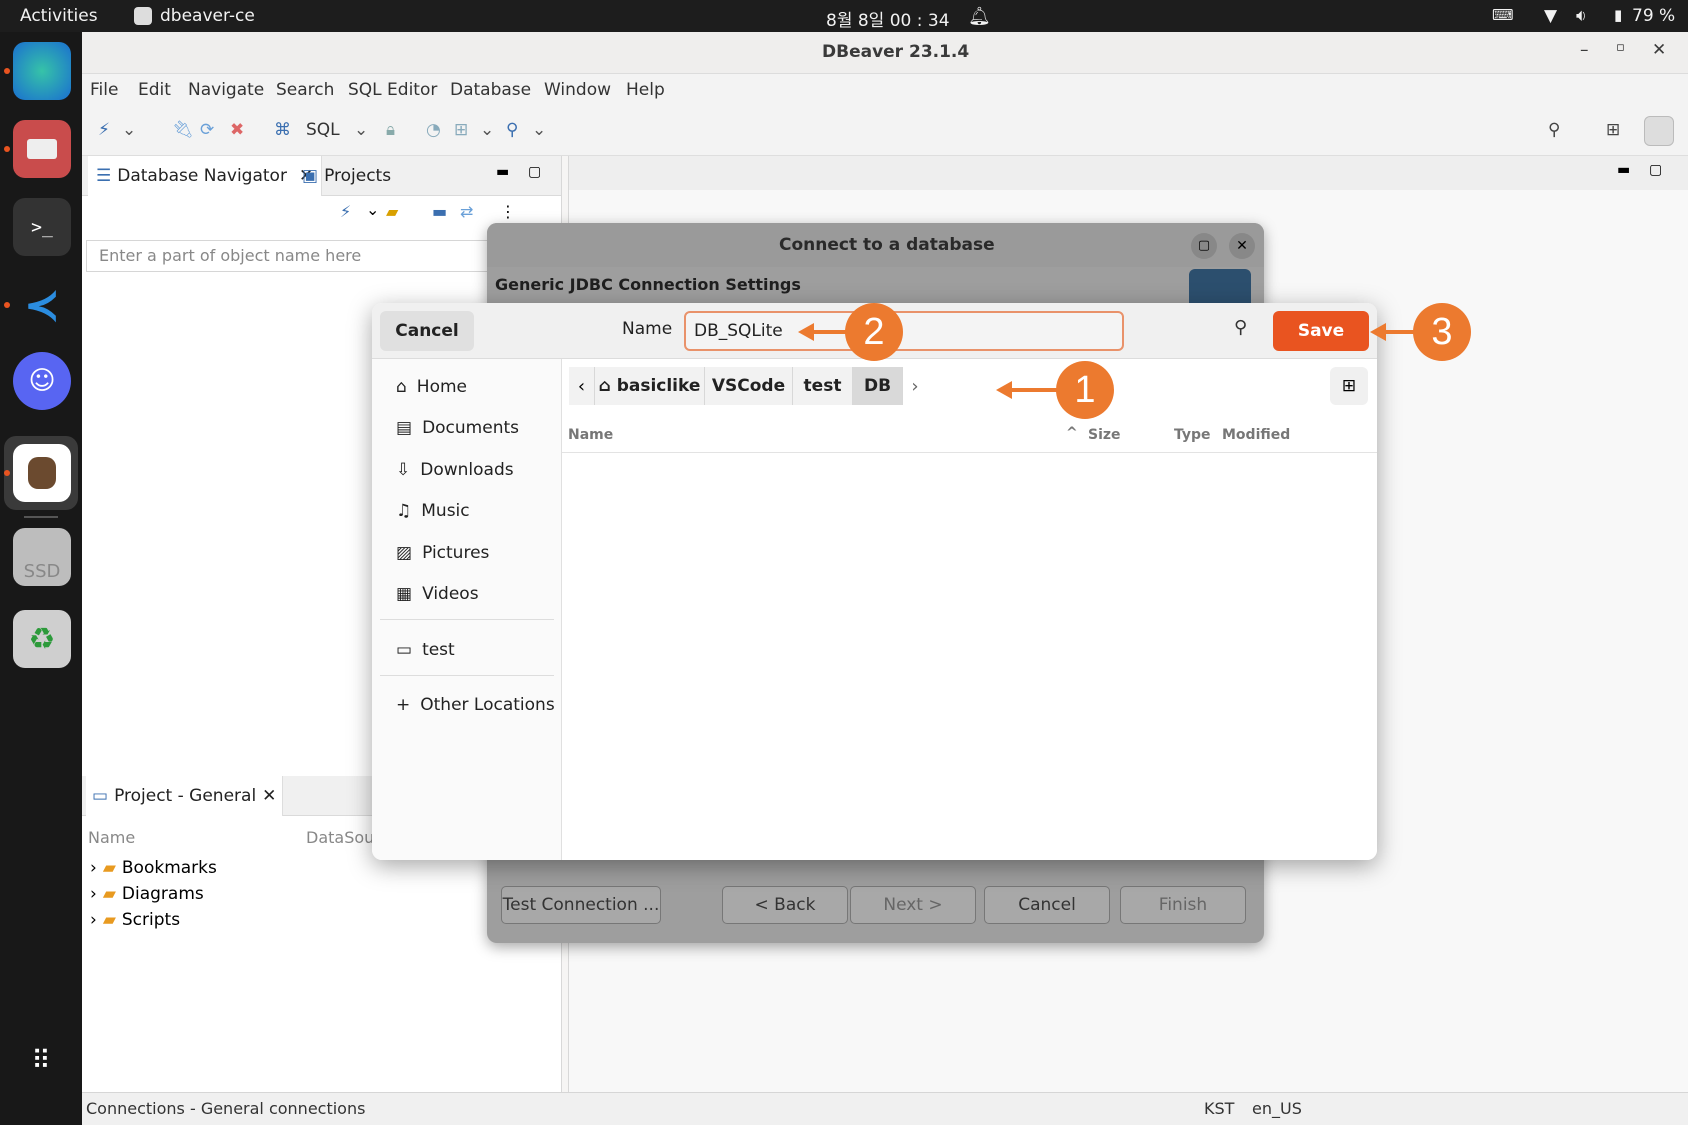  Describe the element at coordinates (42, 71) in the screenshot. I see `edge-browser-icon` at that location.